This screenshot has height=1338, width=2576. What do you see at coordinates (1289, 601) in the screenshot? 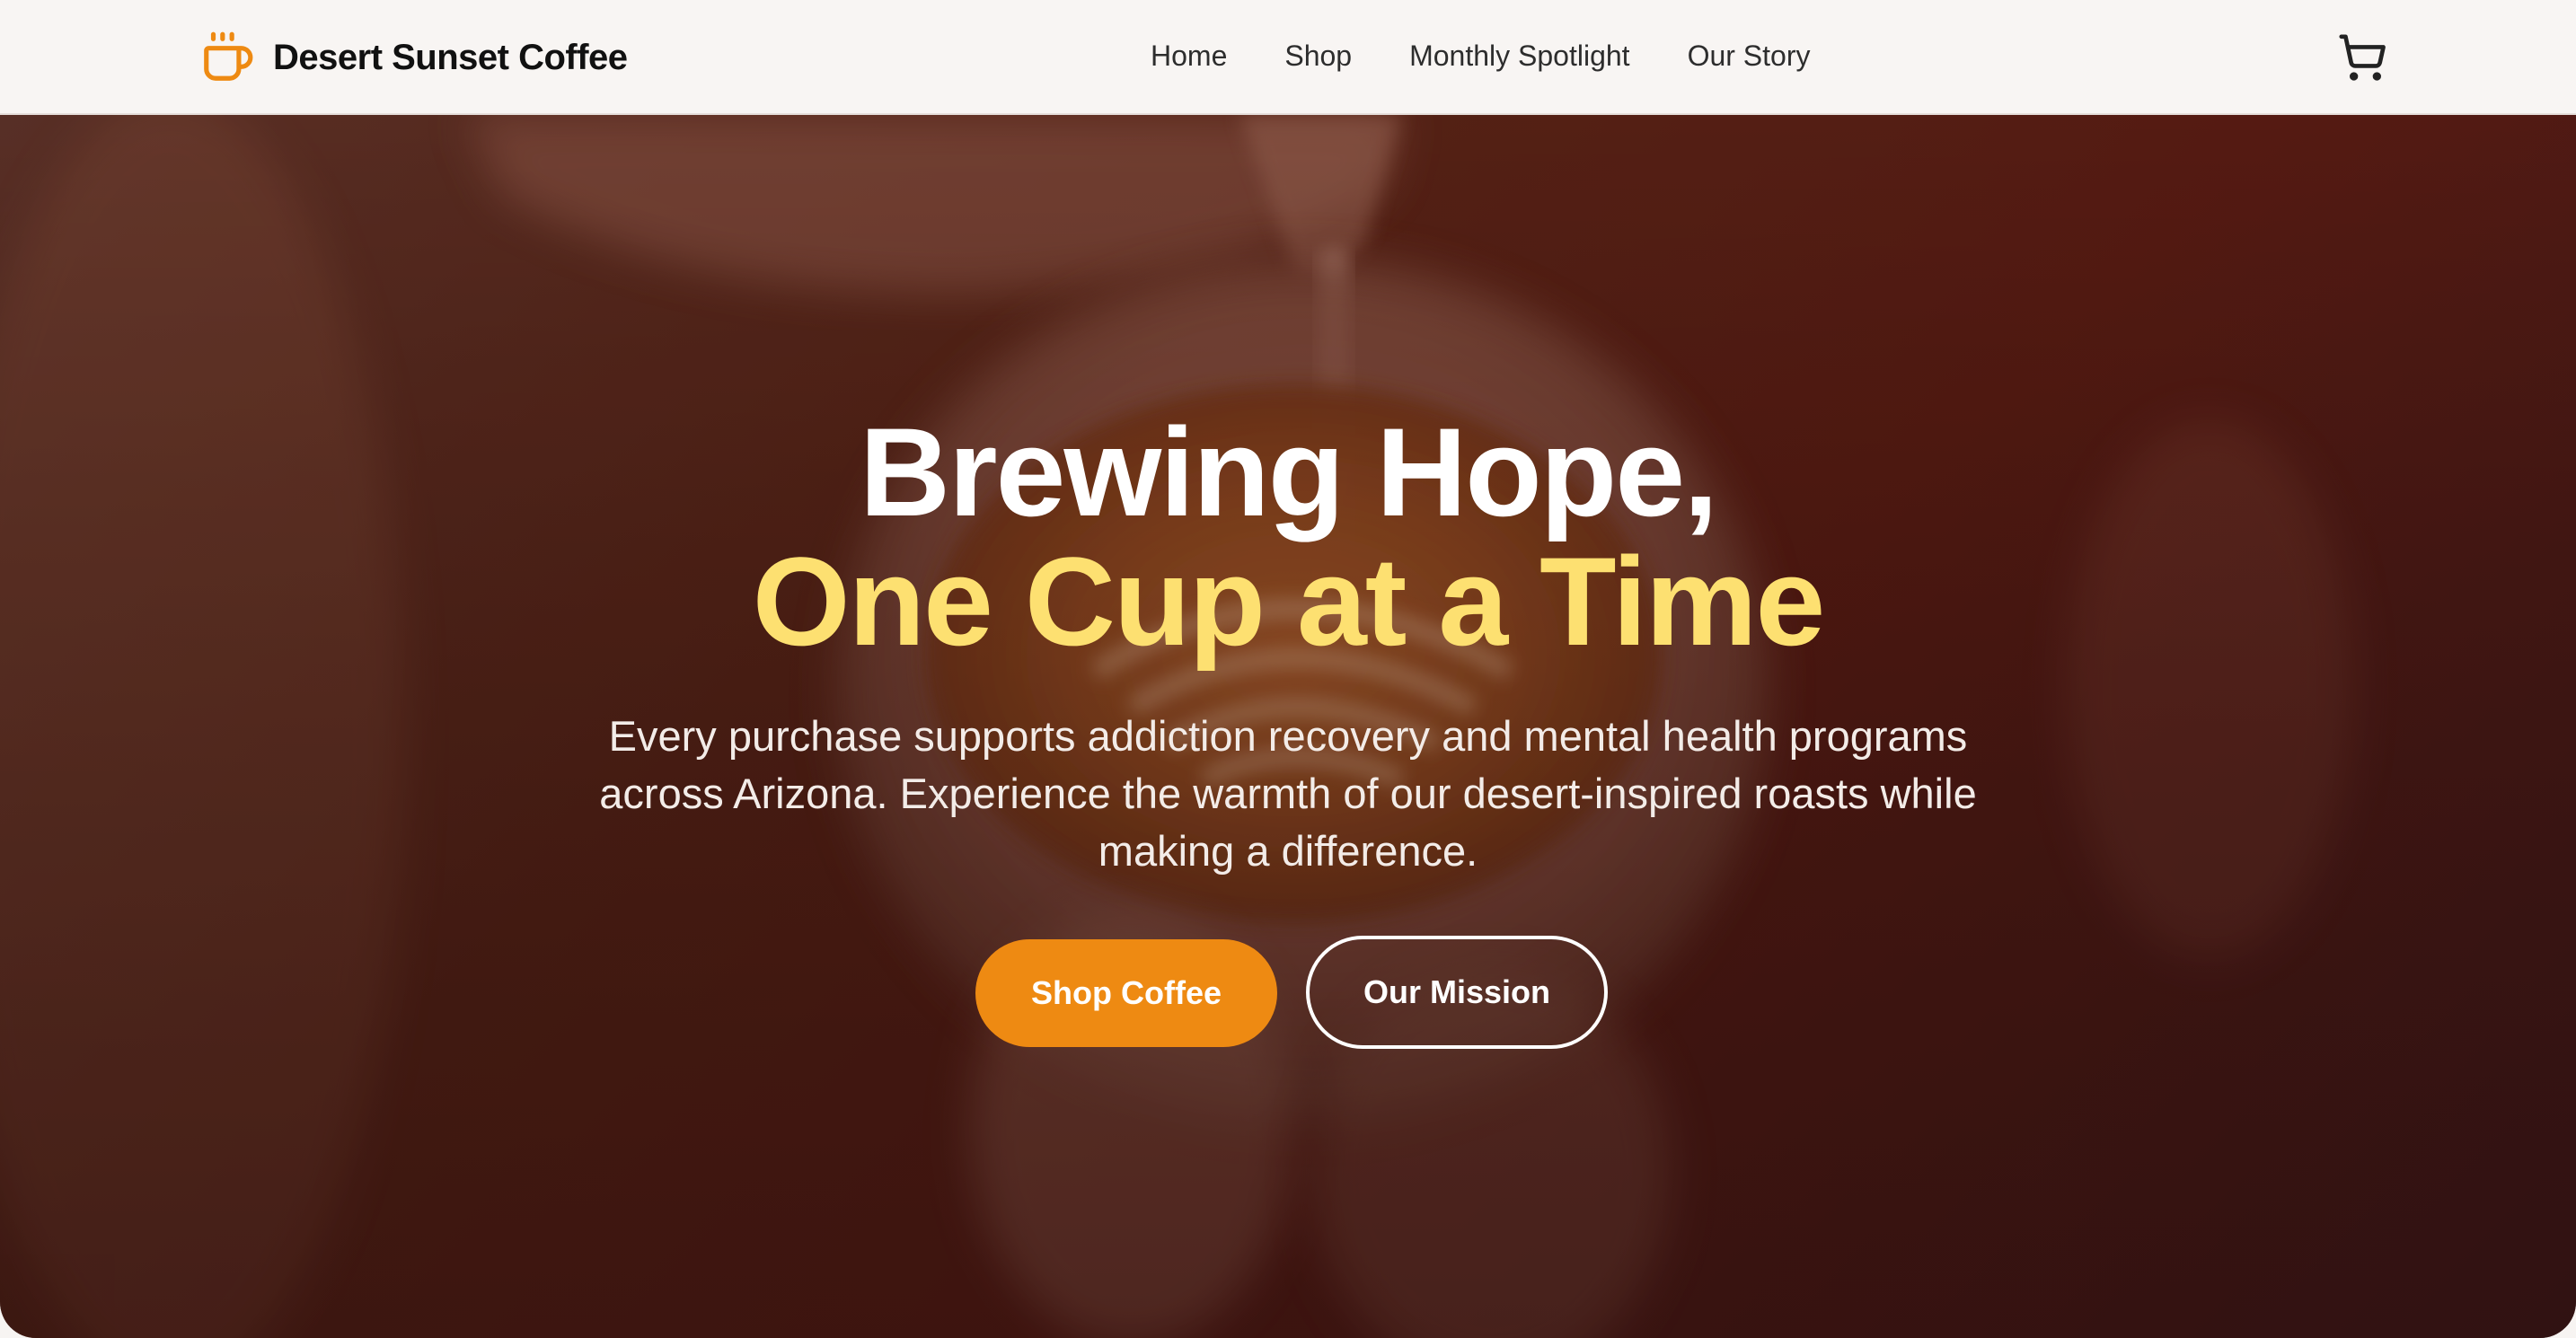
I see `hero-headline-line2: One Cup at a Time` at bounding box center [1289, 601].